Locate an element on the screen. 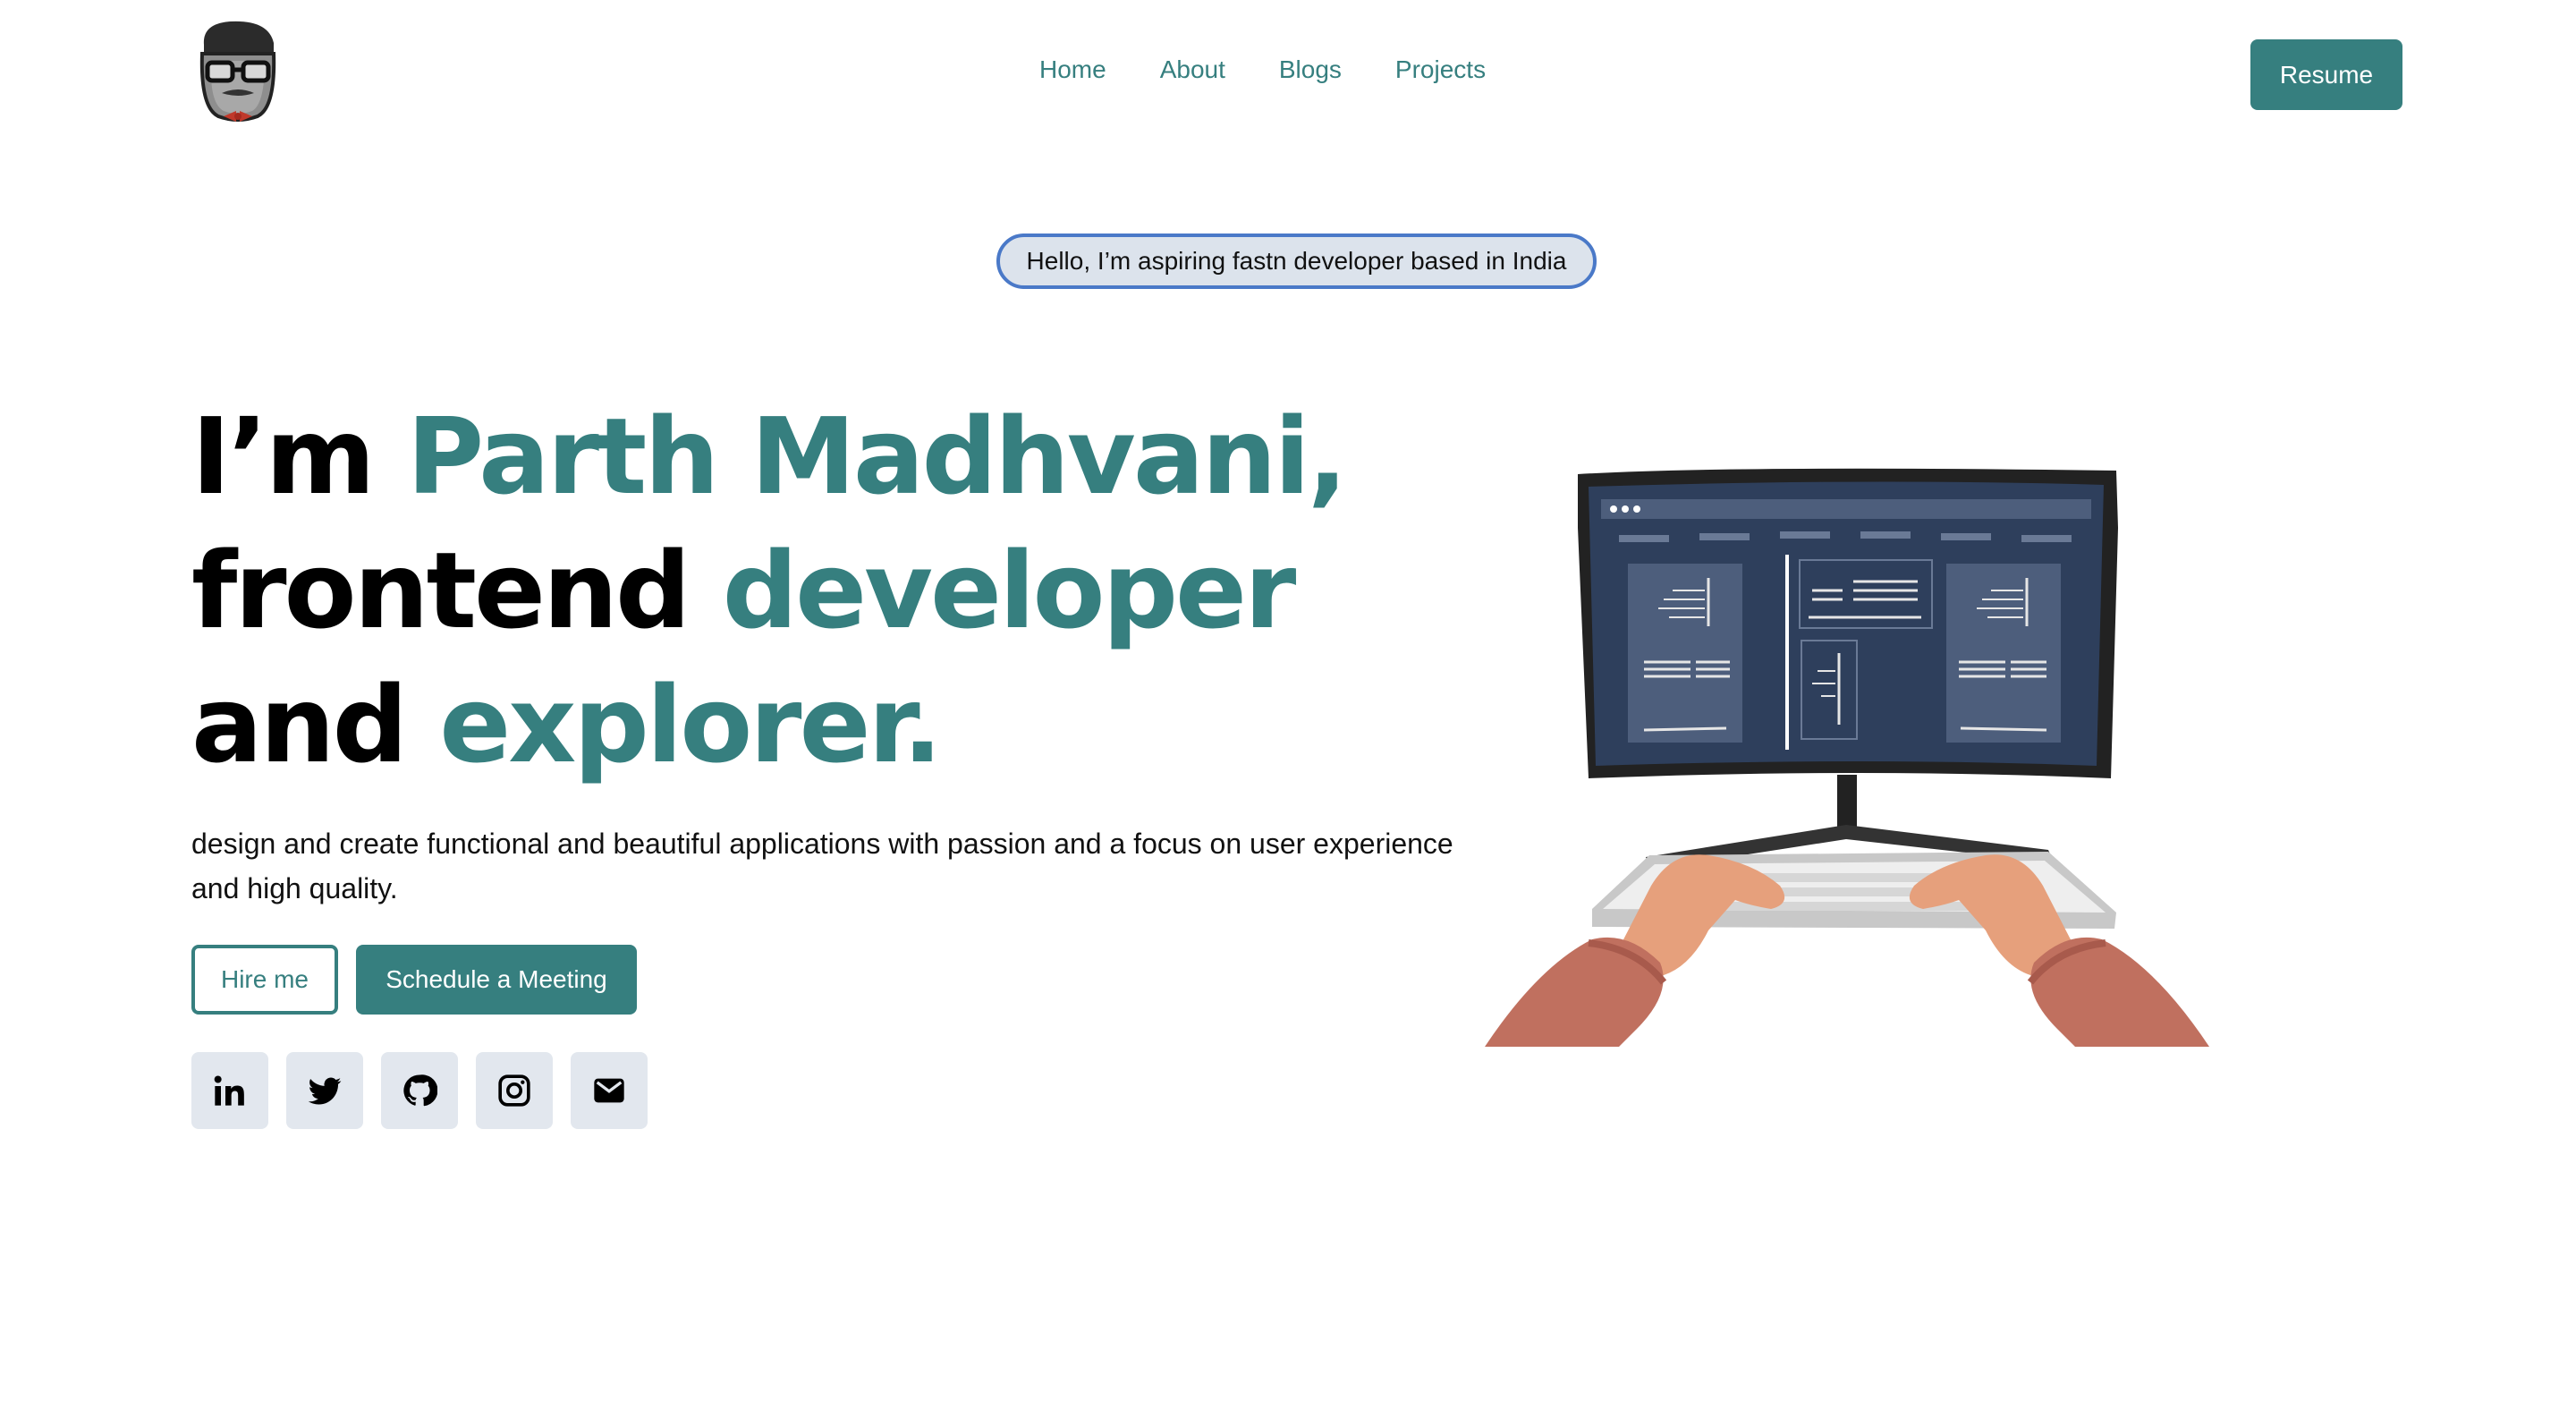 This screenshot has width=2576, height=1401. headline-plain-1: I’m is located at coordinates (299, 456).